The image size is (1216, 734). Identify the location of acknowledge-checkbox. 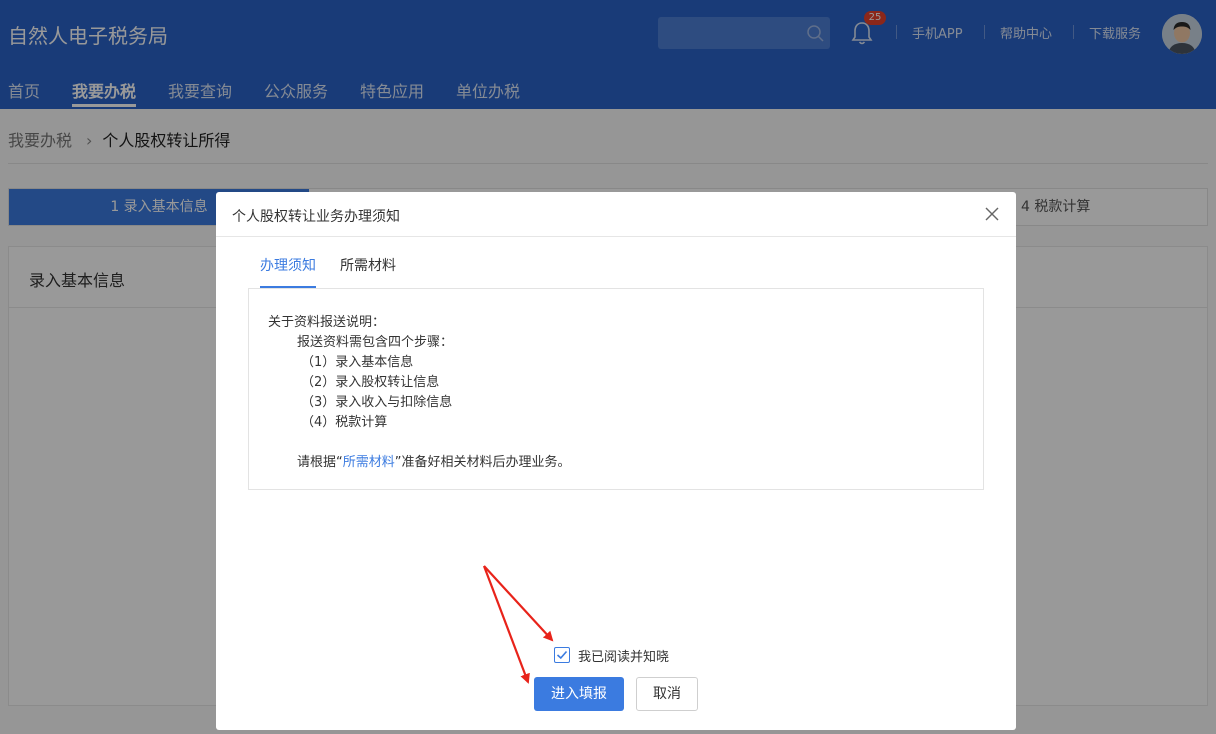
(562, 655).